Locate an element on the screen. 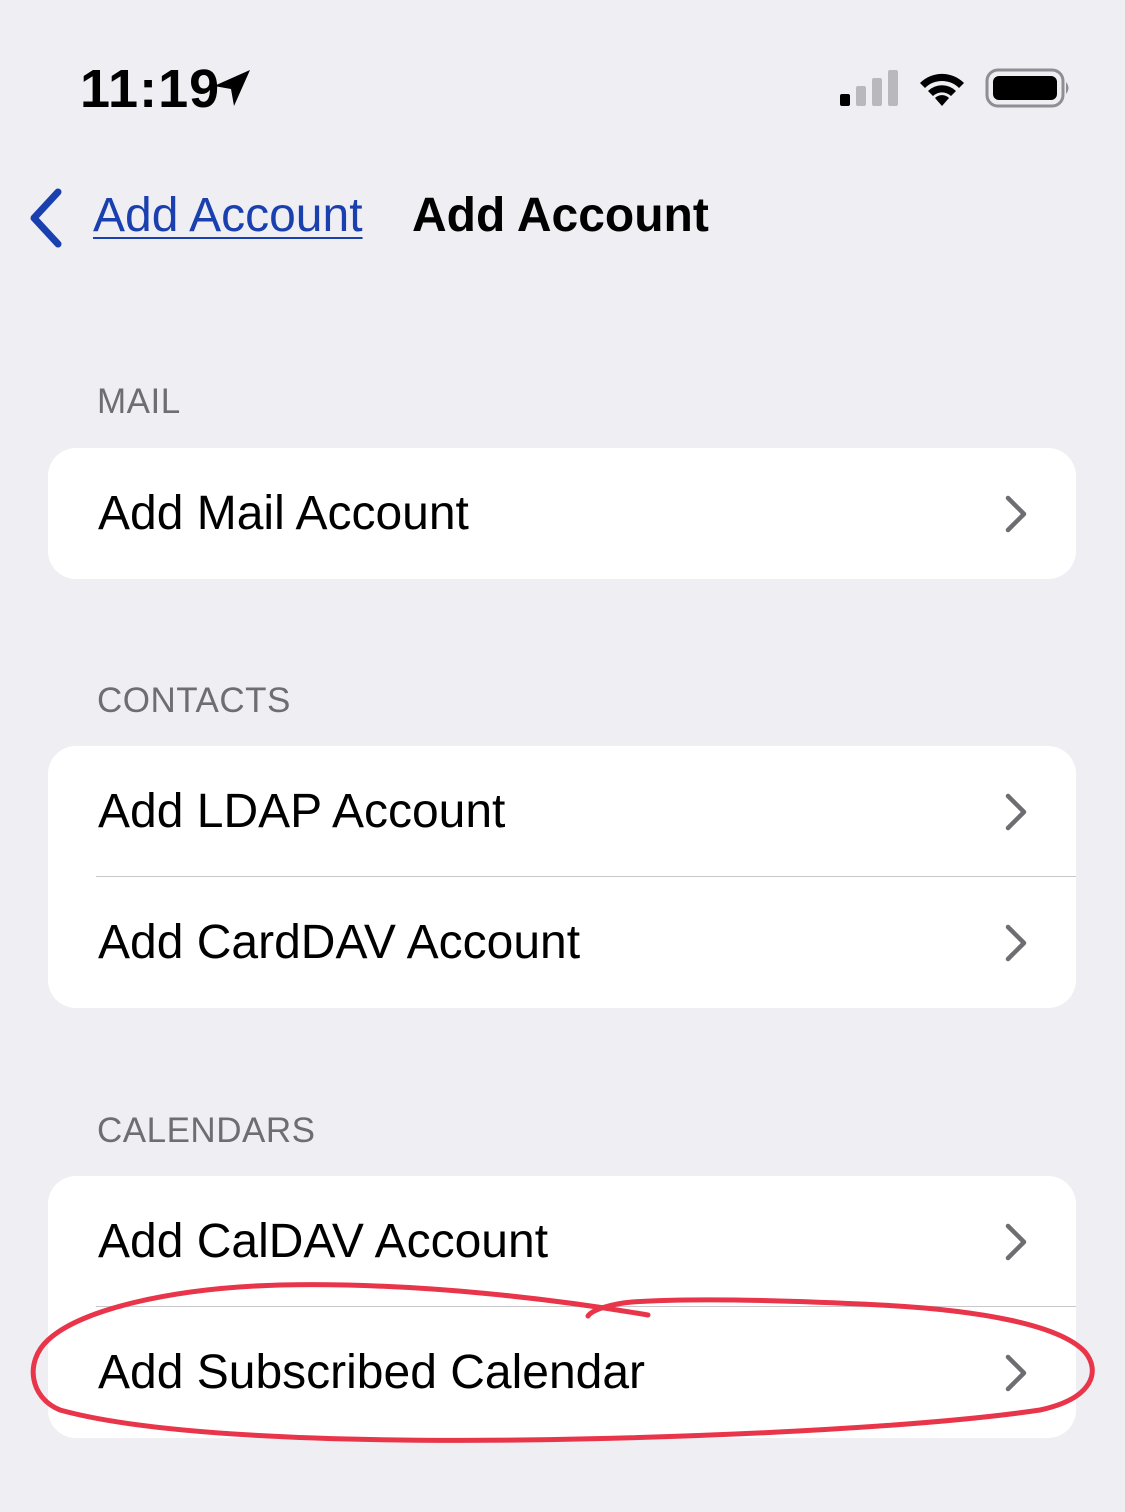 Image resolution: width=1125 pixels, height=1512 pixels. add-mail-account-row: Add Mail Account is located at coordinates (562, 513).